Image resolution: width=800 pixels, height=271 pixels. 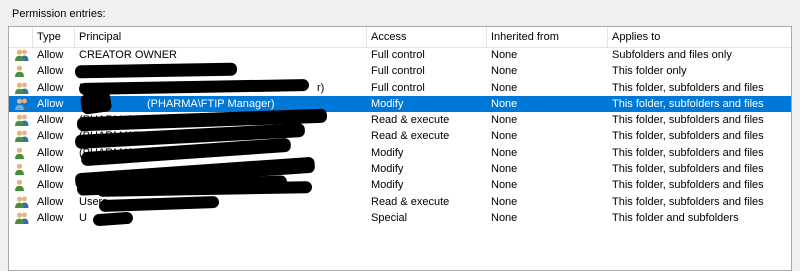 I want to click on row-applies-to: This folder only, so click(x=649, y=71).